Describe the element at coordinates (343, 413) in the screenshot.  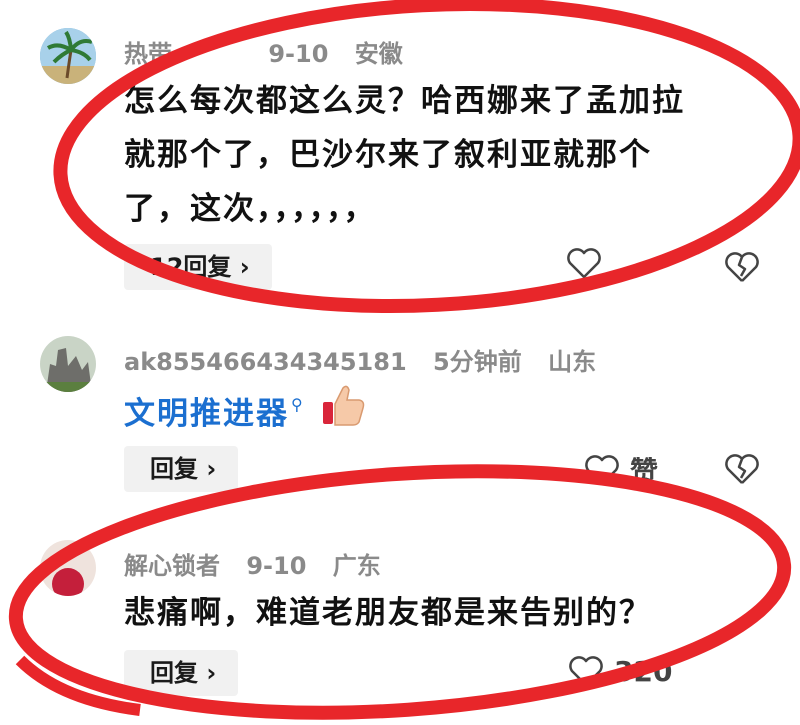
I see `thumbs-up-icon` at that location.